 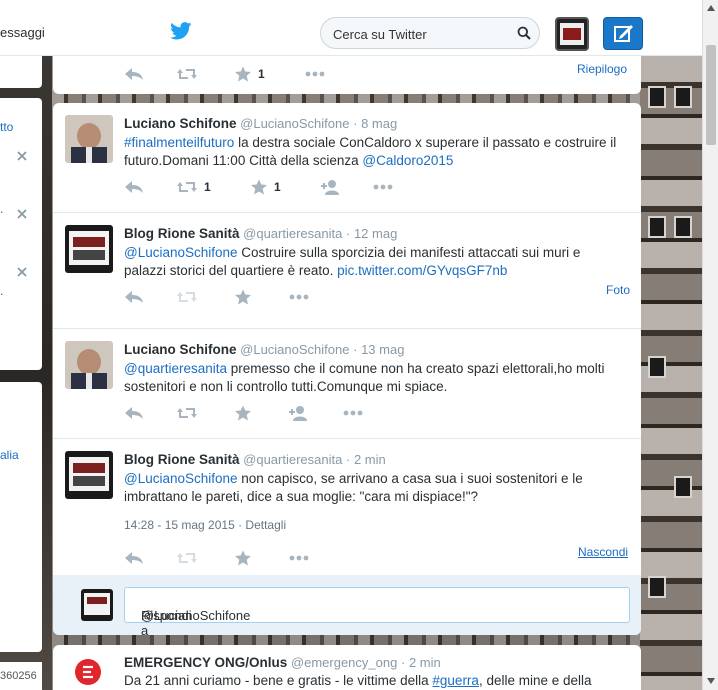 What do you see at coordinates (344, 662) in the screenshot?
I see `tweet-author-handle: @emergency_ong` at bounding box center [344, 662].